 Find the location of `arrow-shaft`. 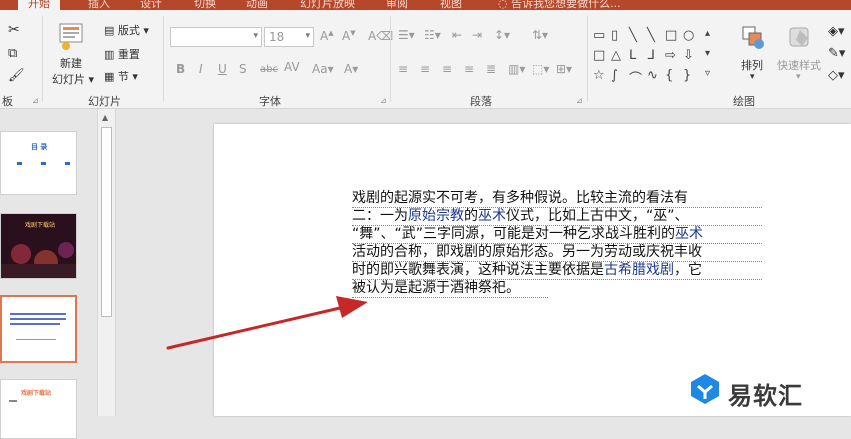

arrow-shaft is located at coordinates (254, 328).